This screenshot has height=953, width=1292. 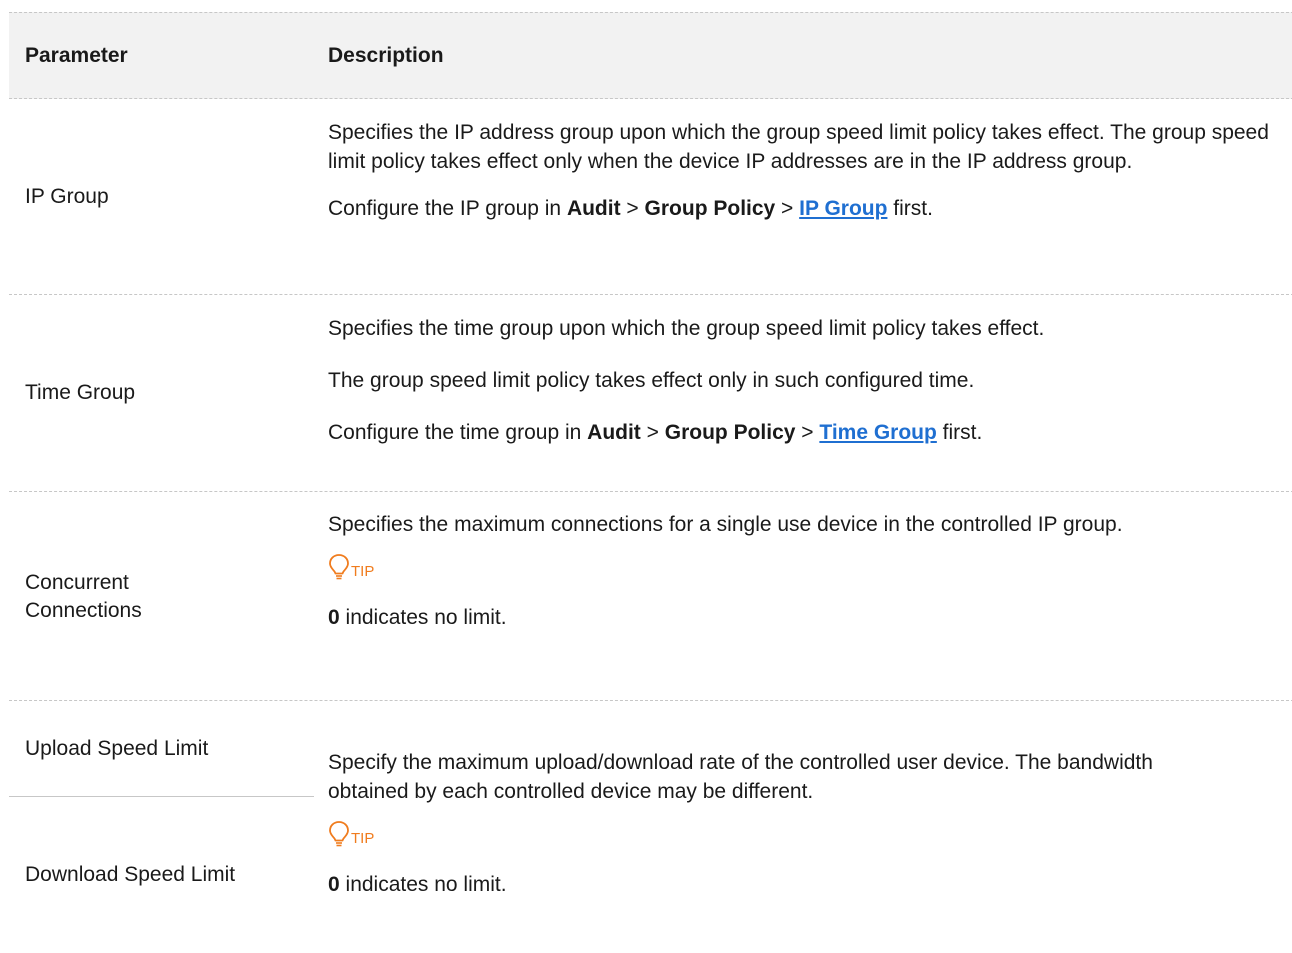 I want to click on param-upload-cell: Upload Speed Limit, so click(x=161, y=749).